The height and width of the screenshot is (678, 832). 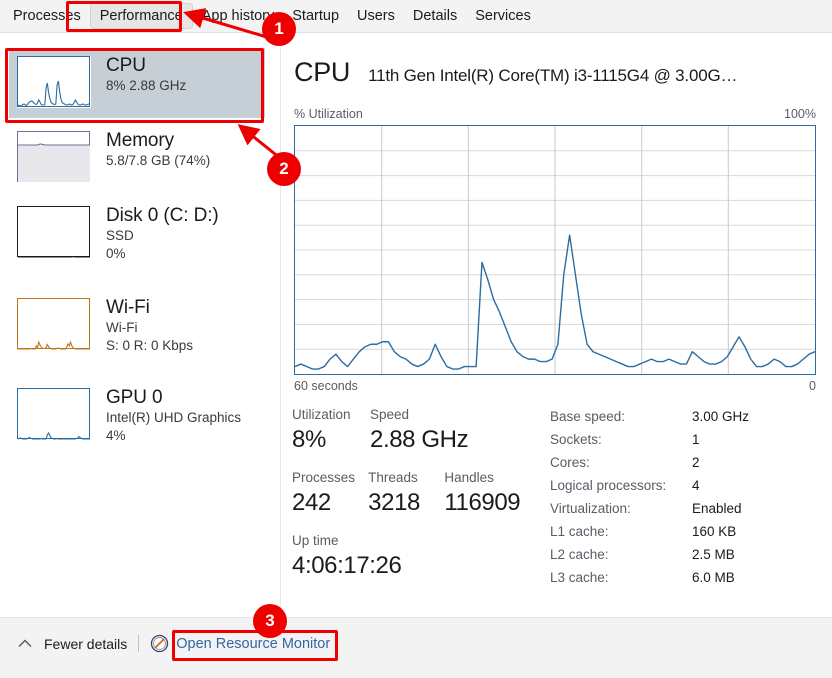 I want to click on spec-value: 1, so click(x=696, y=439).